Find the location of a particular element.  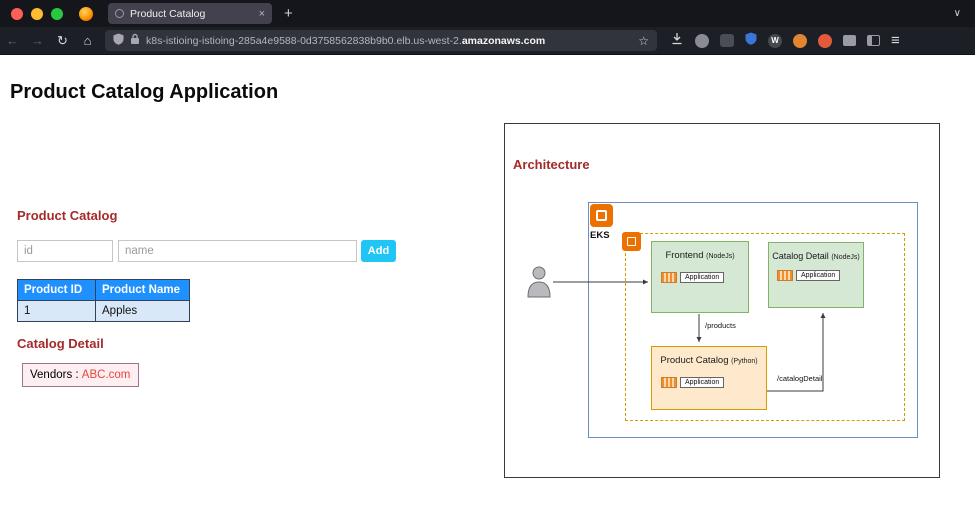

product-catalog-node: Product Catalog (Python) Application is located at coordinates (709, 378).